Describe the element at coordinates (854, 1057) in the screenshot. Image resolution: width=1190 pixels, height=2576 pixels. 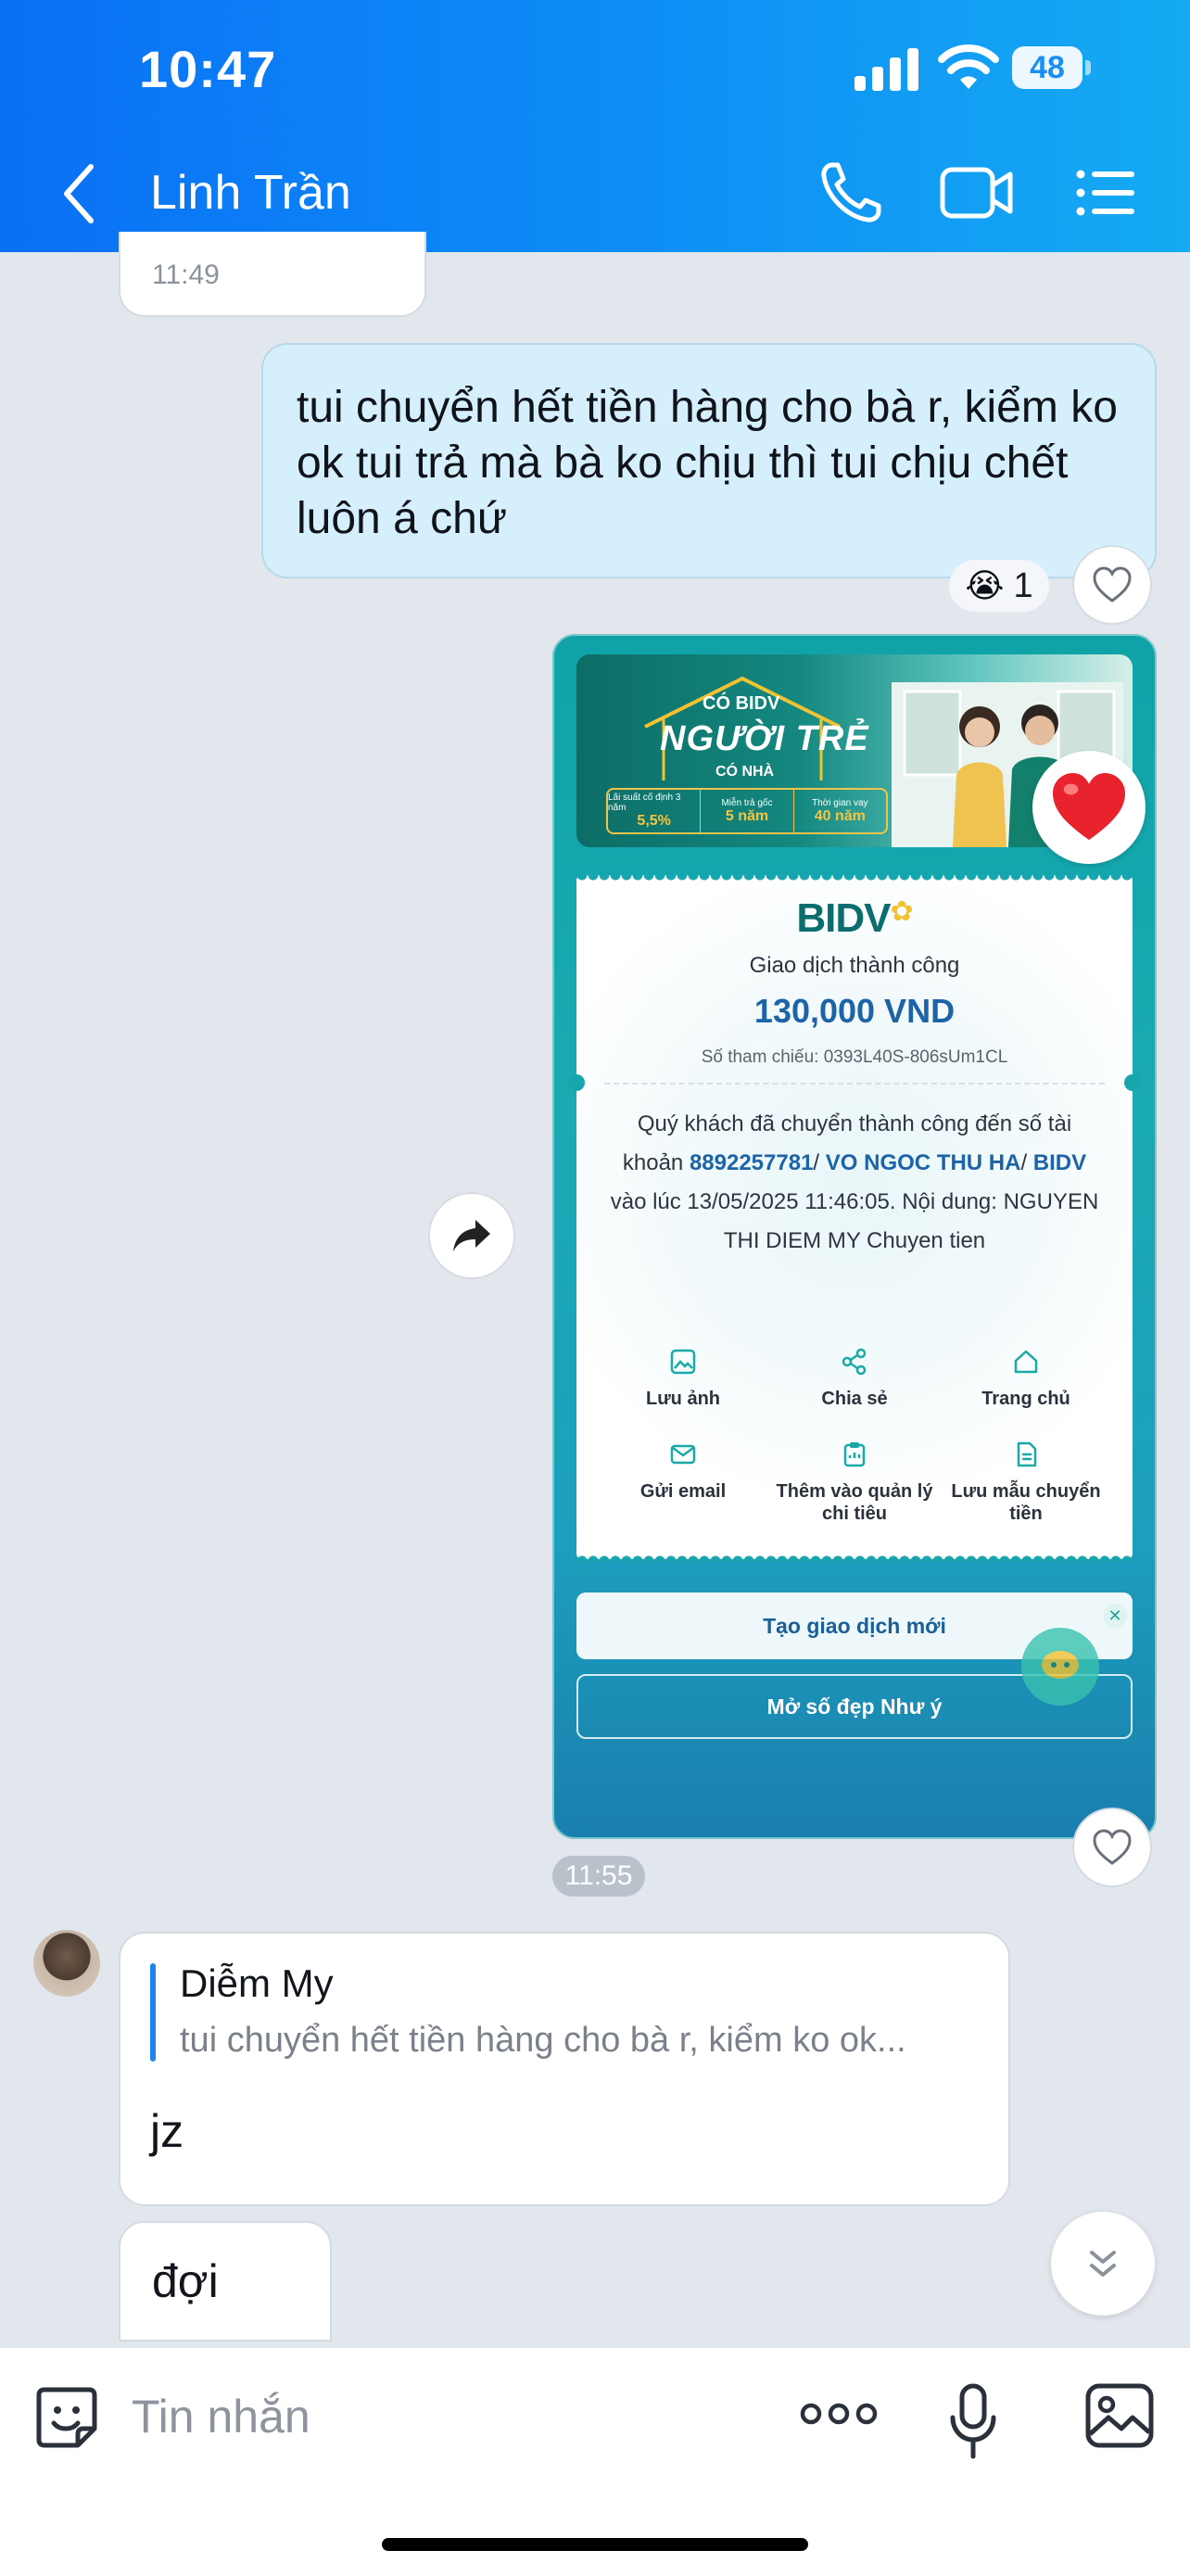
I see `reference-number: Số tham chiếu: 0393L40S-806sUm1CL` at that location.